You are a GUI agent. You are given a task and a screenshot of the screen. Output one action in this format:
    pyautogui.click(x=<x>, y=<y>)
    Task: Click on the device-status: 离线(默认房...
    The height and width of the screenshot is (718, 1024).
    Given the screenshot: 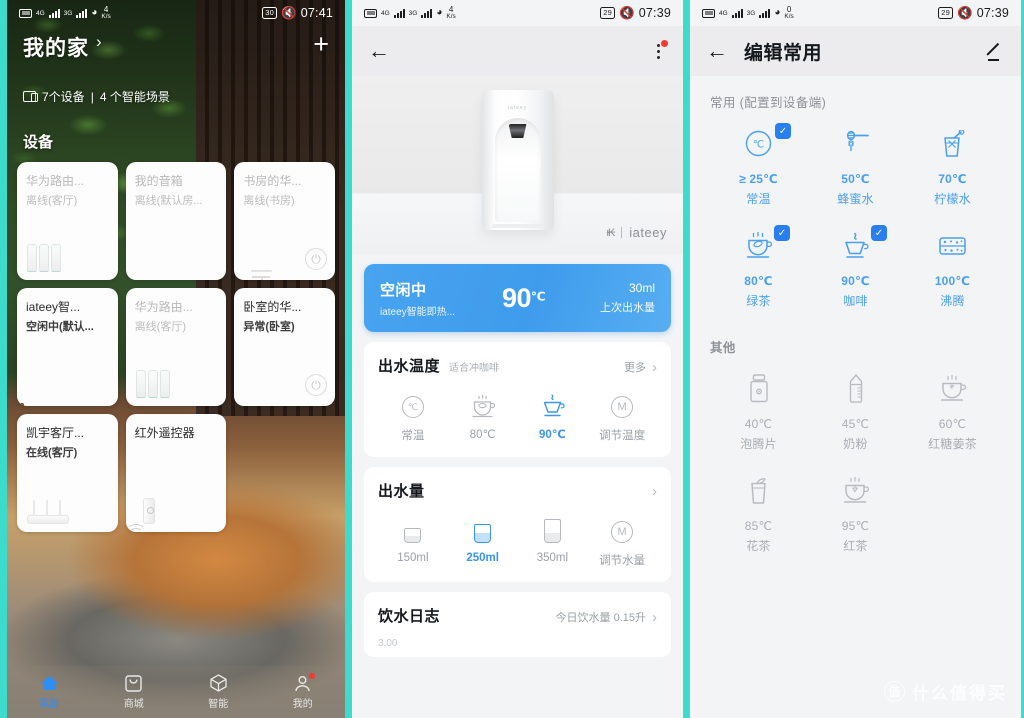 What is the action you would take?
    pyautogui.click(x=168, y=201)
    